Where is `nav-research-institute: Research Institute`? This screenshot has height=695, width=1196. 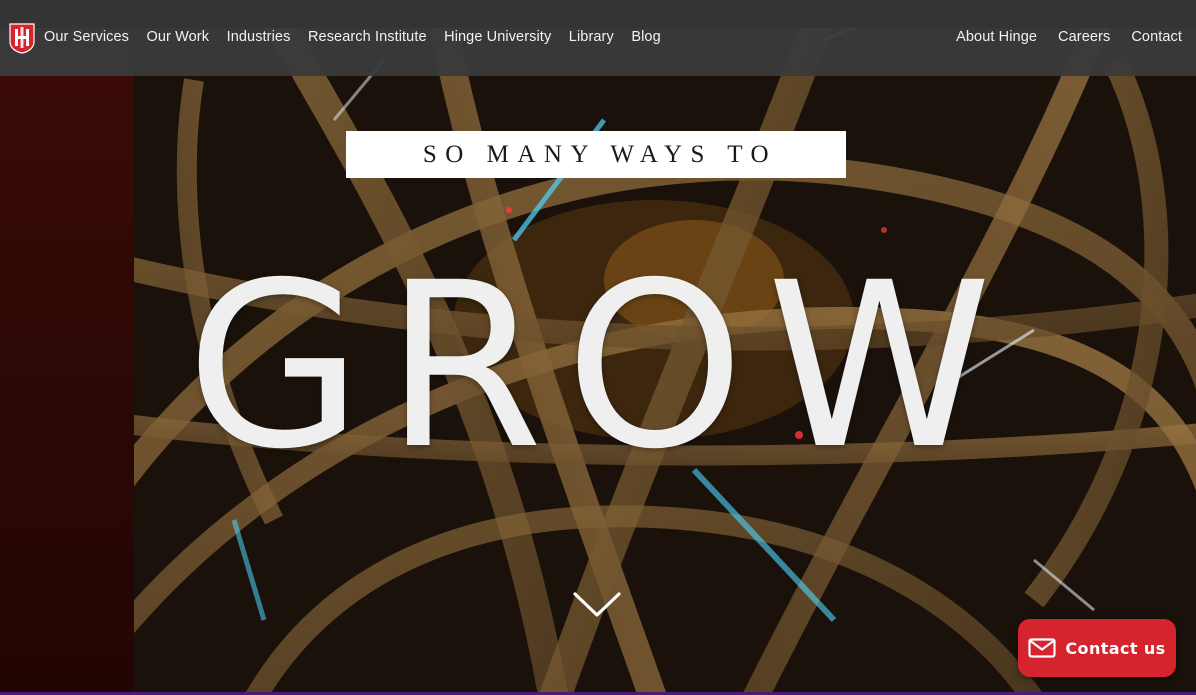
nav-research-institute: Research Institute is located at coordinates (367, 37).